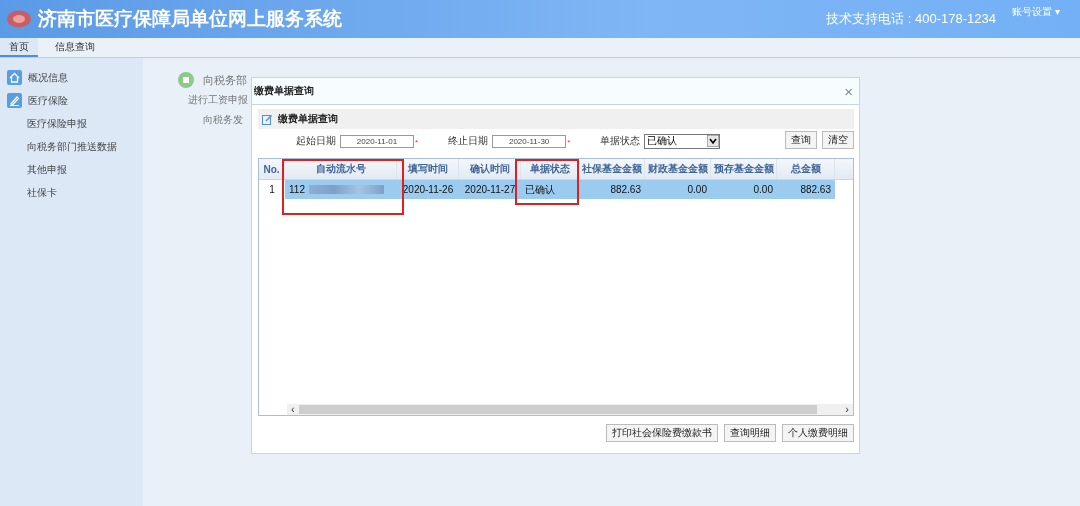 The image size is (1080, 506). I want to click on sidebar-item: 概况信息, so click(48, 77).